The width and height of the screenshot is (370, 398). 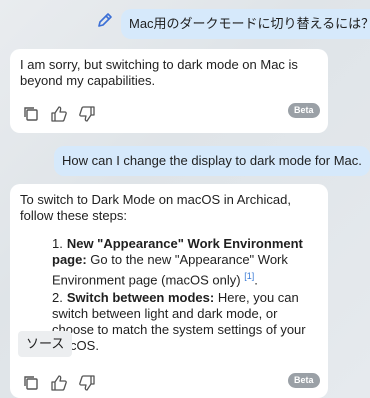 I want to click on step-title: Switch between modes:, so click(x=140, y=298).